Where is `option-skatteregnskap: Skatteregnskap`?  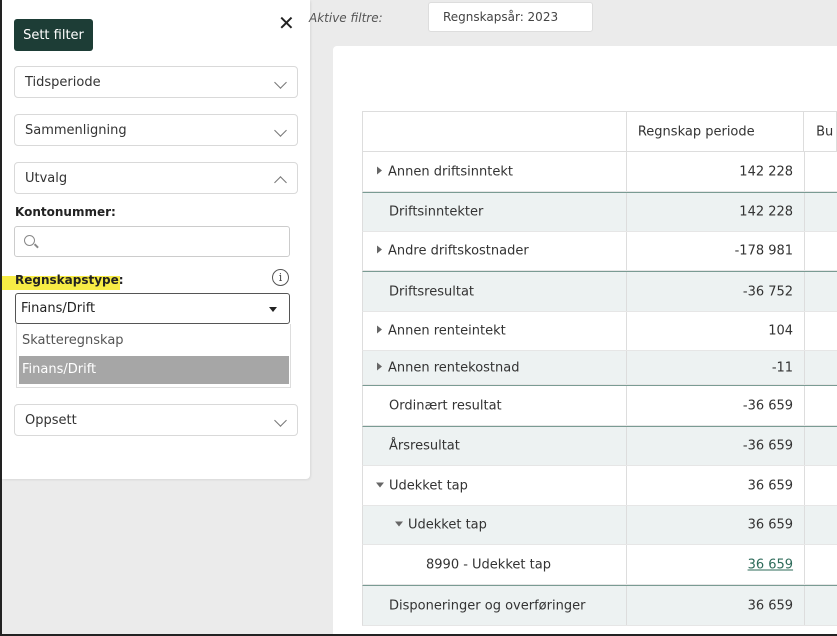
option-skatteregnskap: Skatteregnskap is located at coordinates (154, 341).